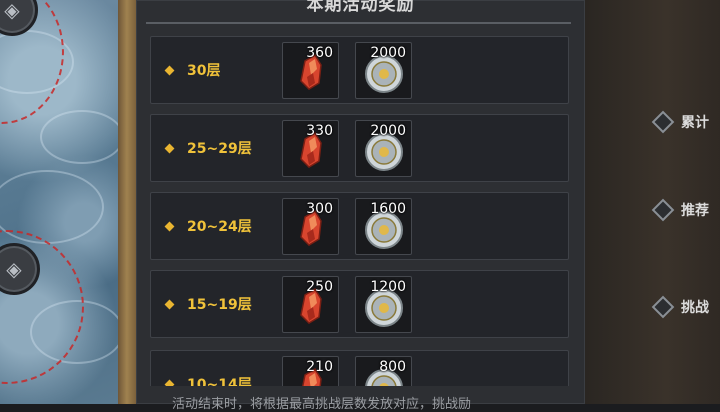 The height and width of the screenshot is (412, 720). Describe the element at coordinates (219, 149) in the screenshot. I see `tier-label: 25~29层` at that location.